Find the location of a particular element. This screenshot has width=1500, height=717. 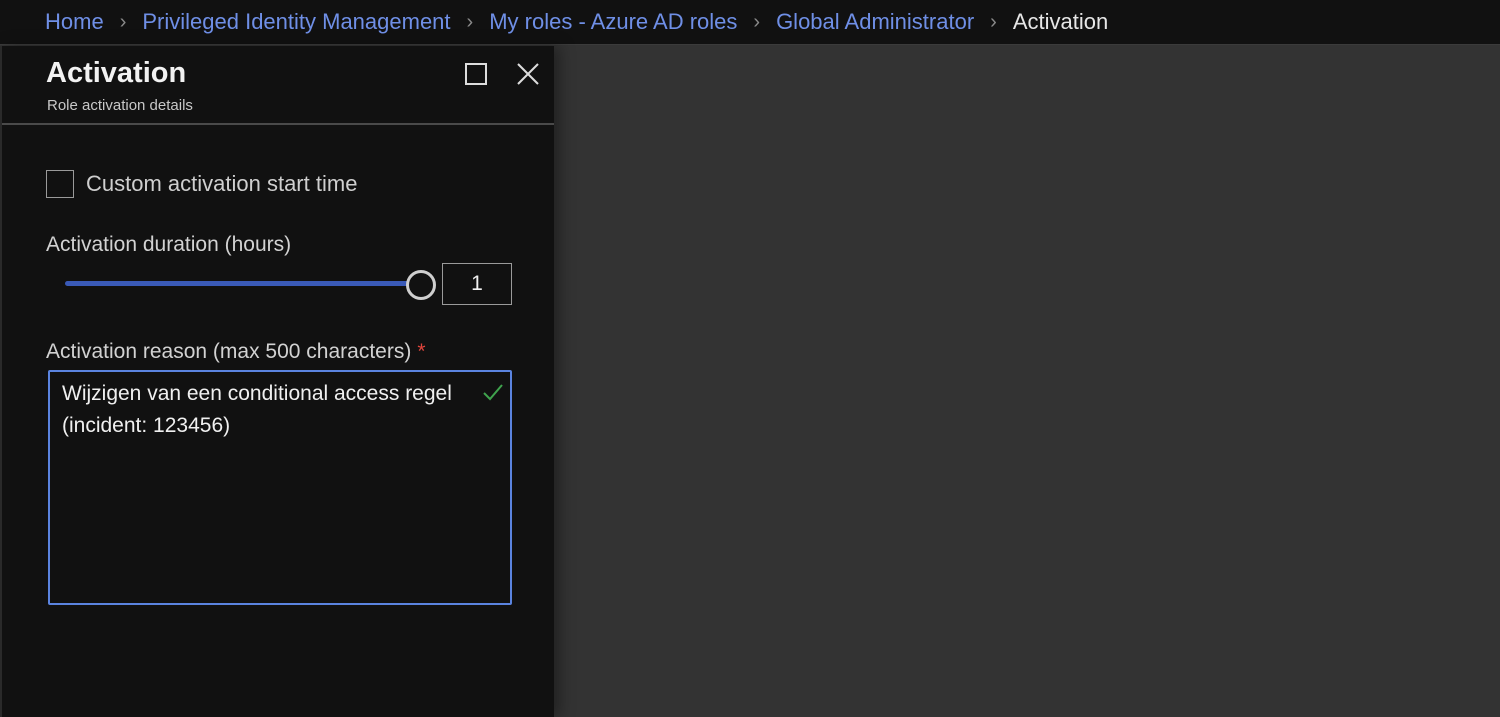

custom-start-time-option: Custom activation start time is located at coordinates (201, 184).